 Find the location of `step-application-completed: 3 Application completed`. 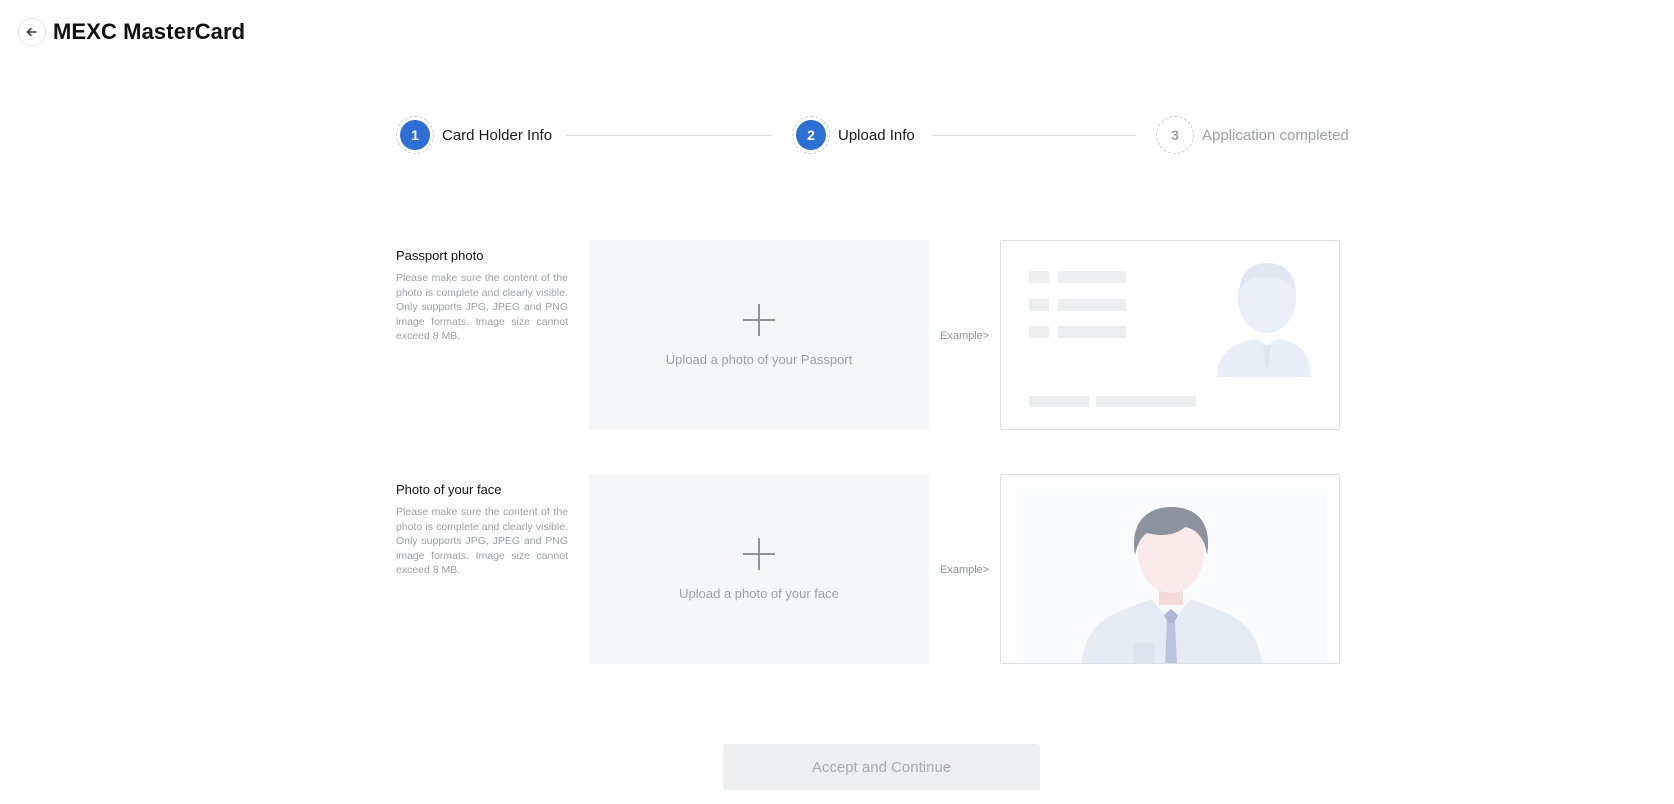

step-application-completed: 3 Application completed is located at coordinates (1252, 135).